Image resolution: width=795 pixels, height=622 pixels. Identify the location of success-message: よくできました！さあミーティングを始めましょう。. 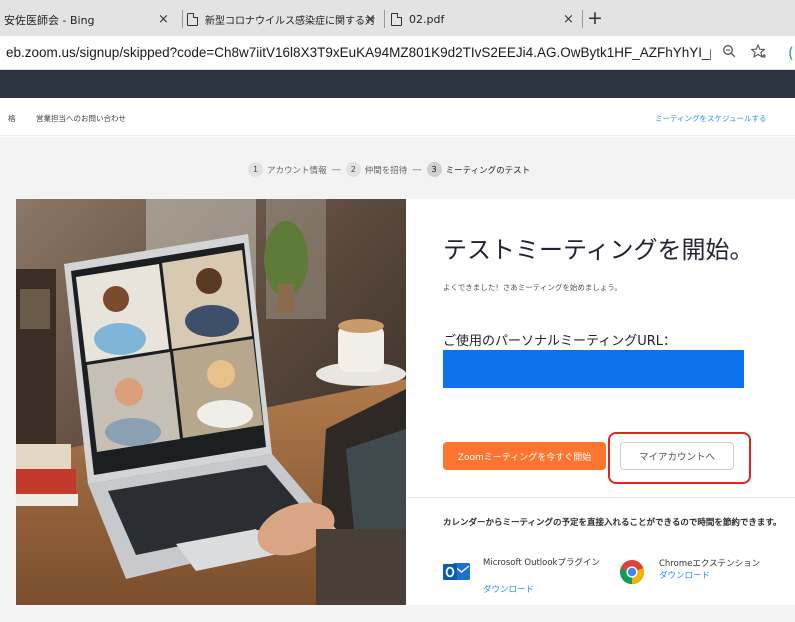
(532, 287).